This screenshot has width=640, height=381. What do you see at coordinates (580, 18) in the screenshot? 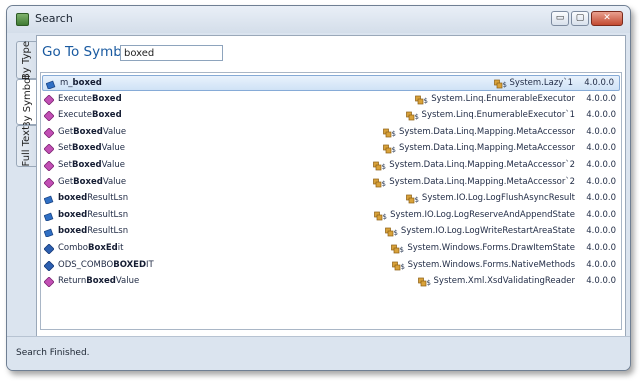
I see `maximize-button: ▢` at bounding box center [580, 18].